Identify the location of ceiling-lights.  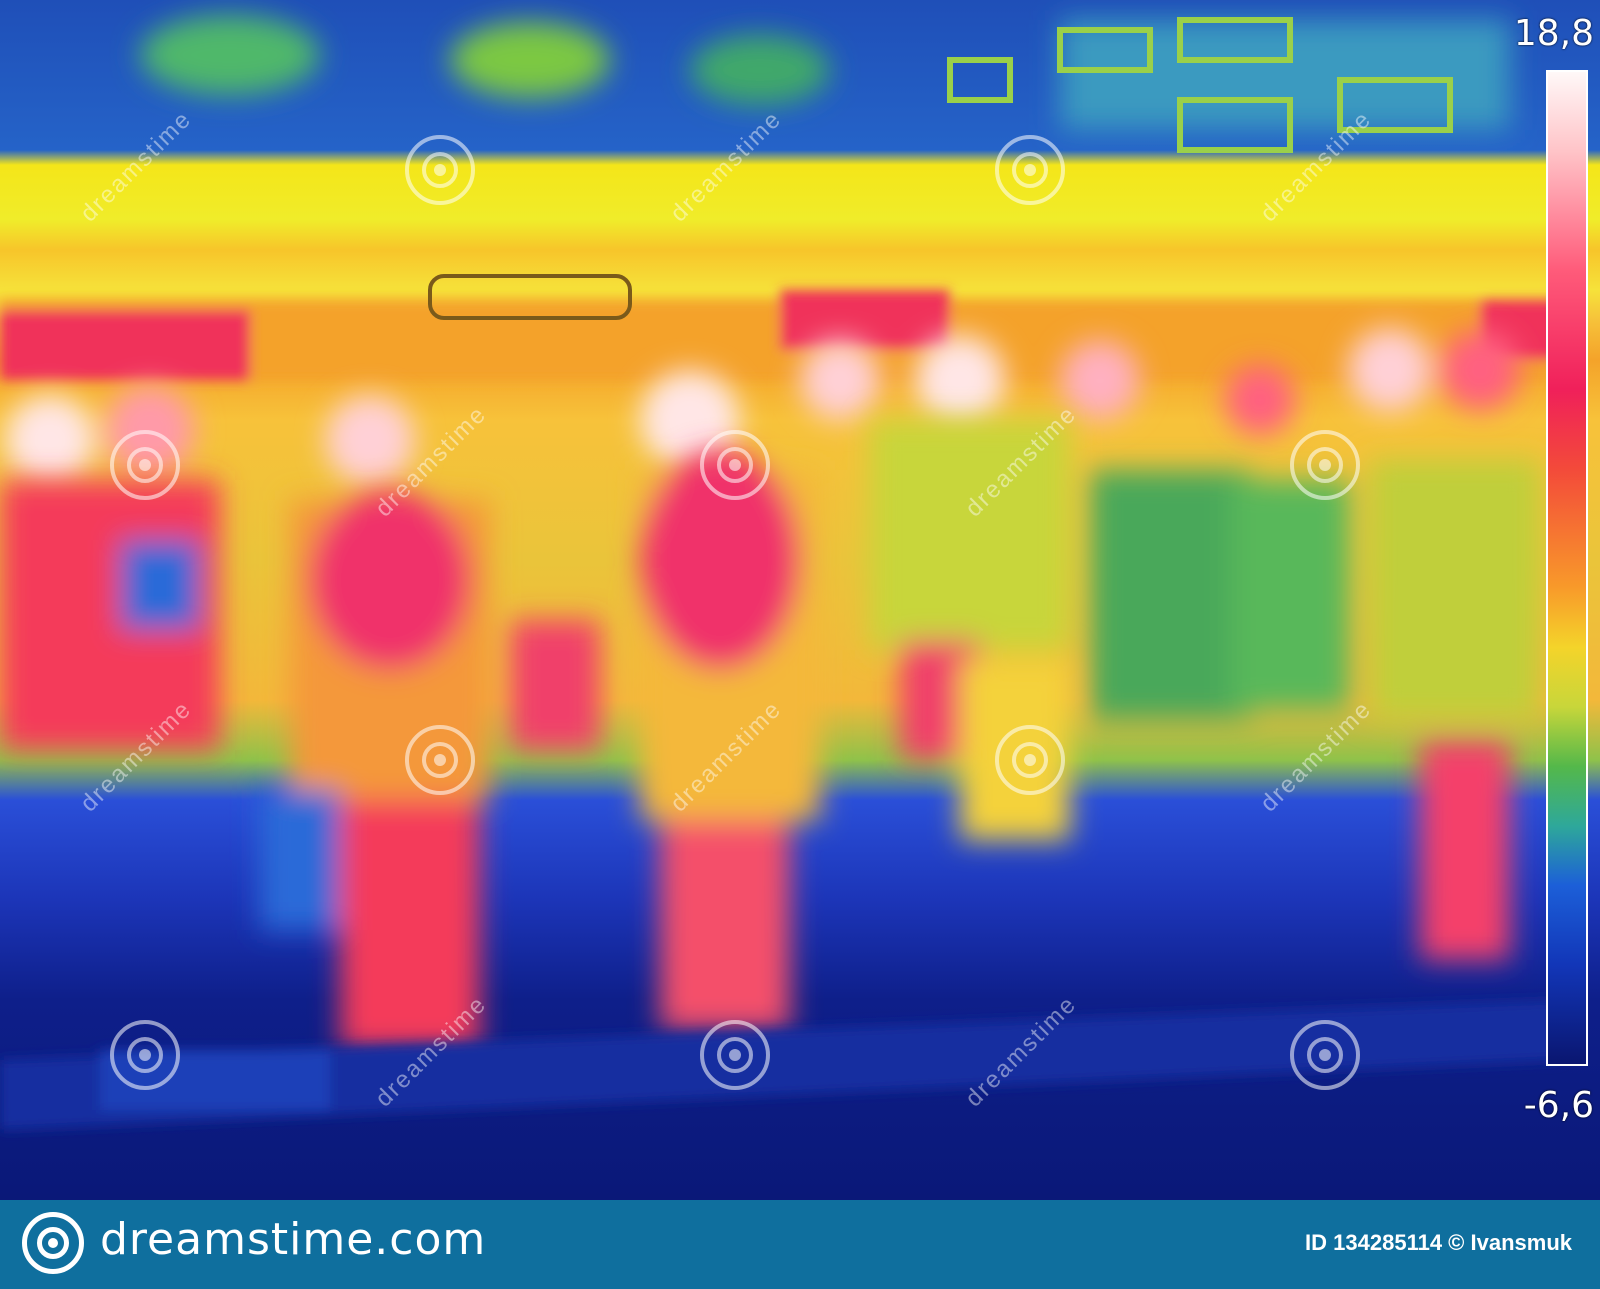
(825, 72).